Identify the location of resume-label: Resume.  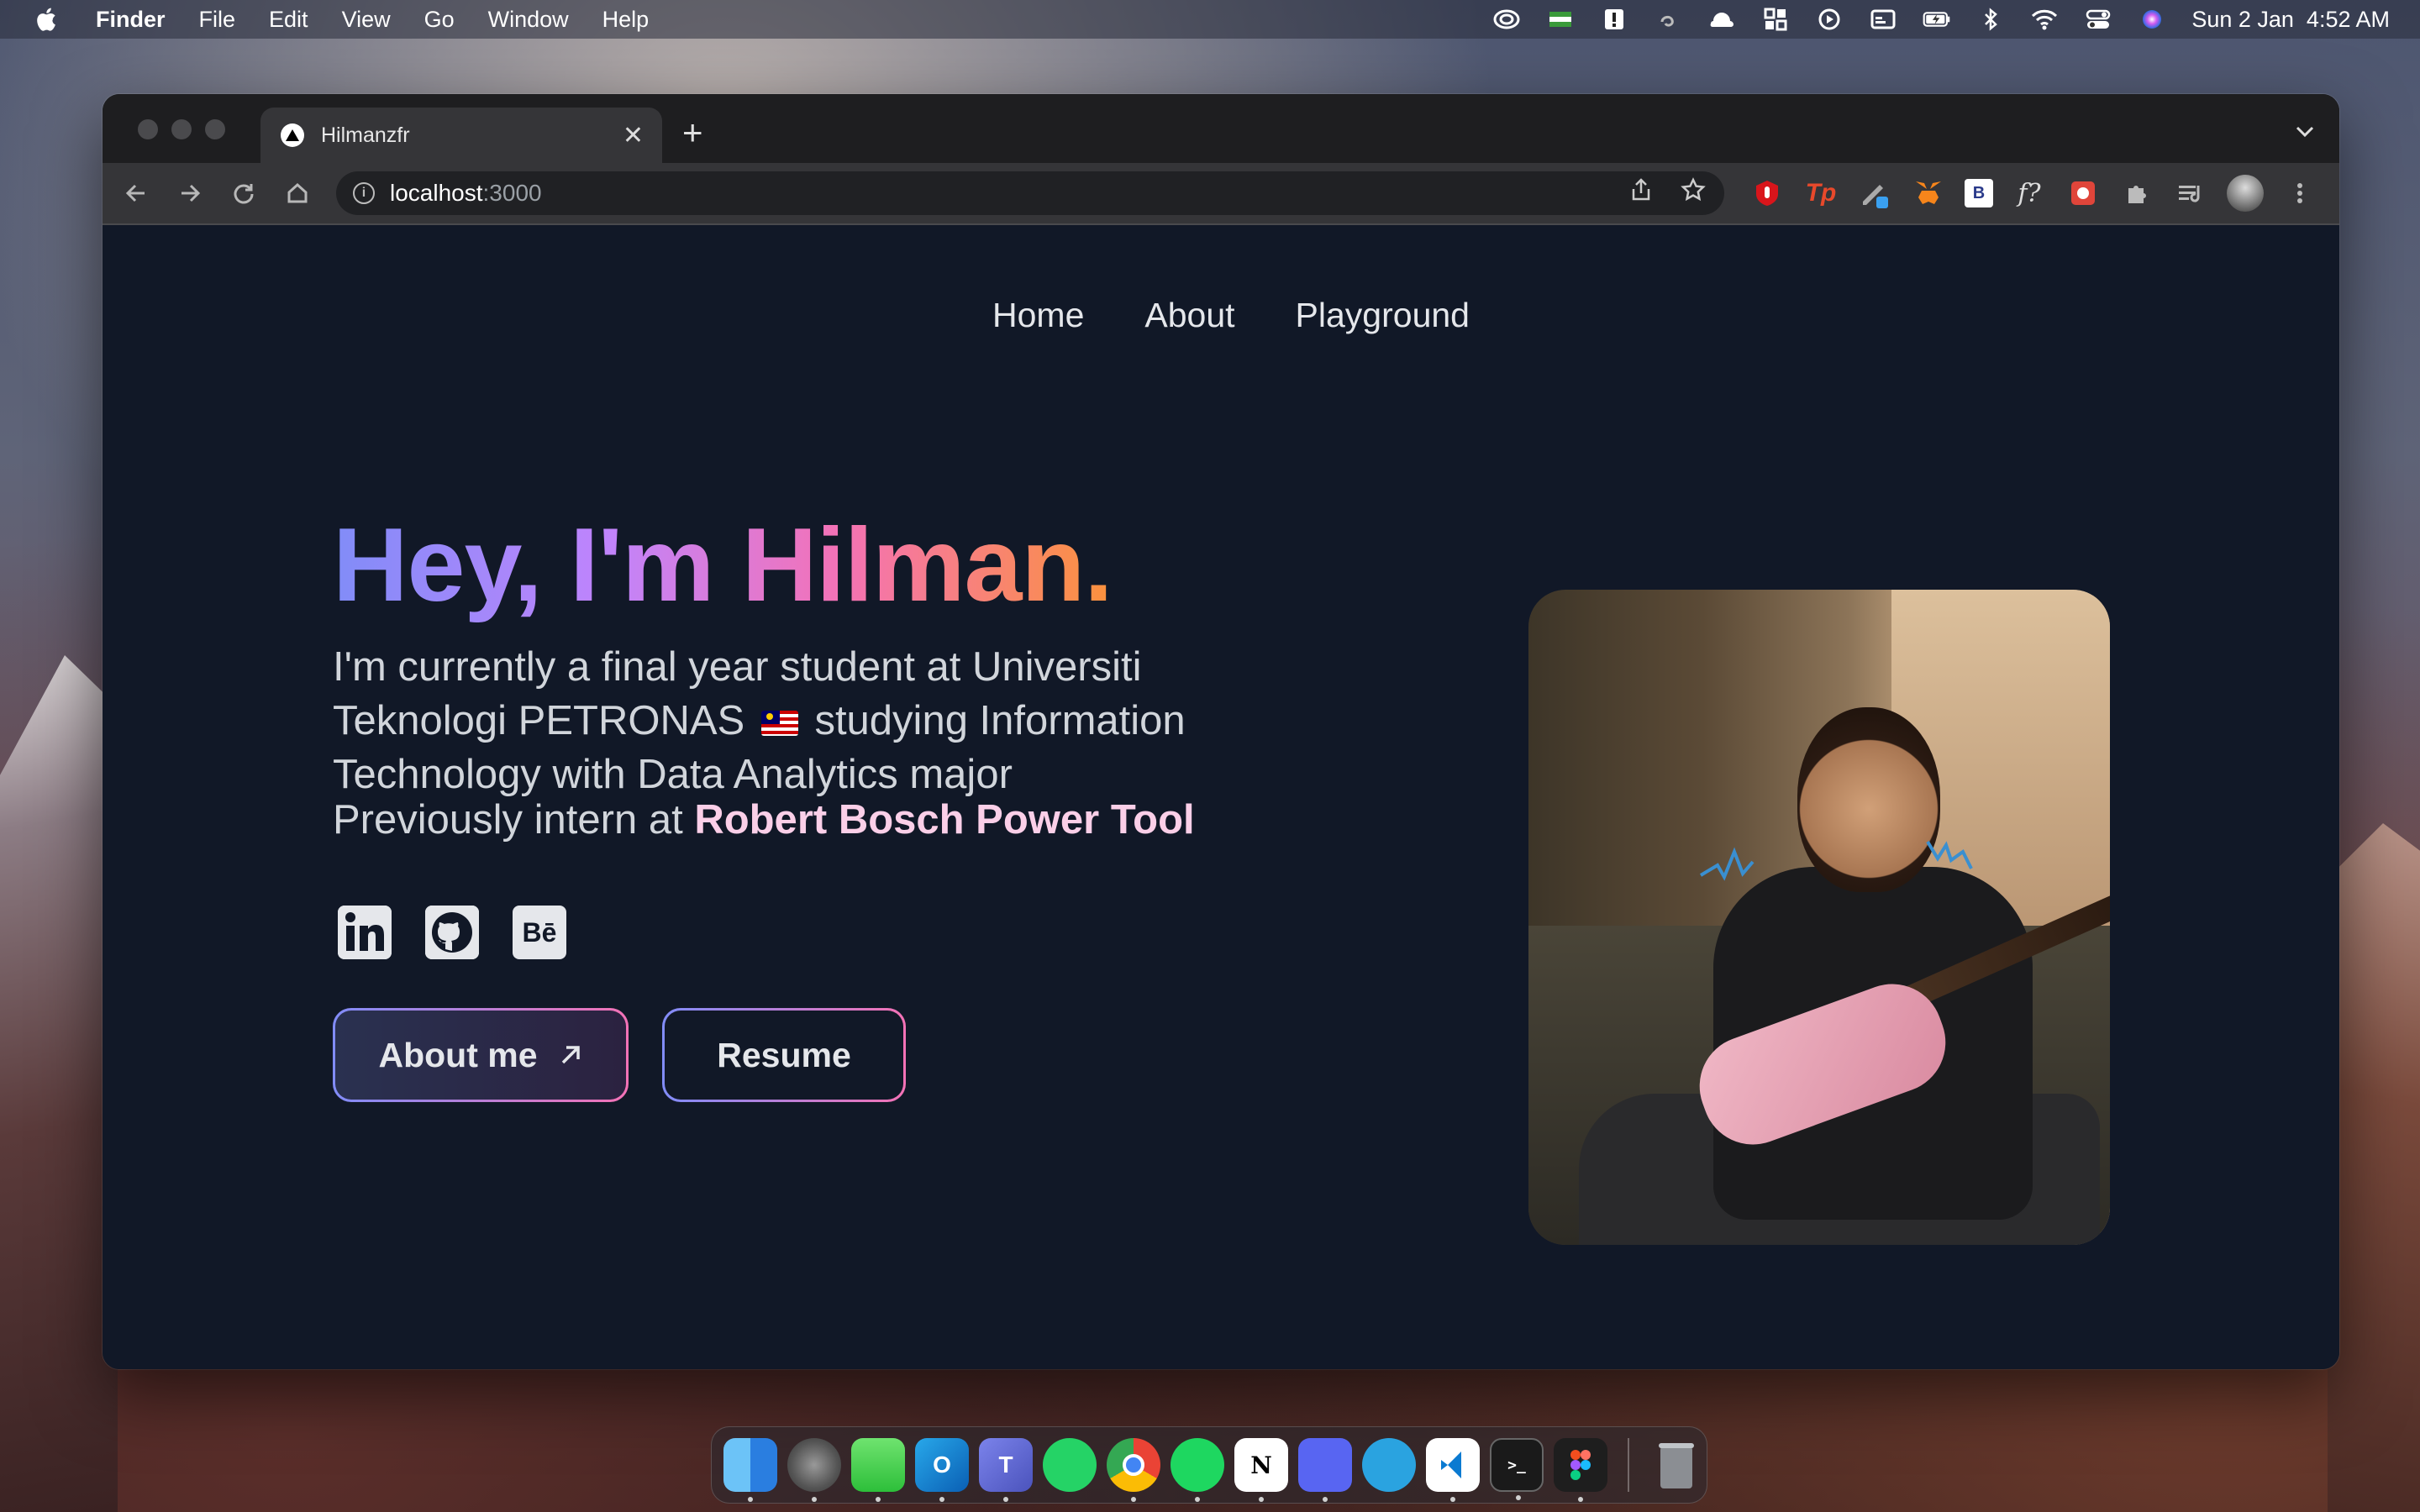
(784, 1054).